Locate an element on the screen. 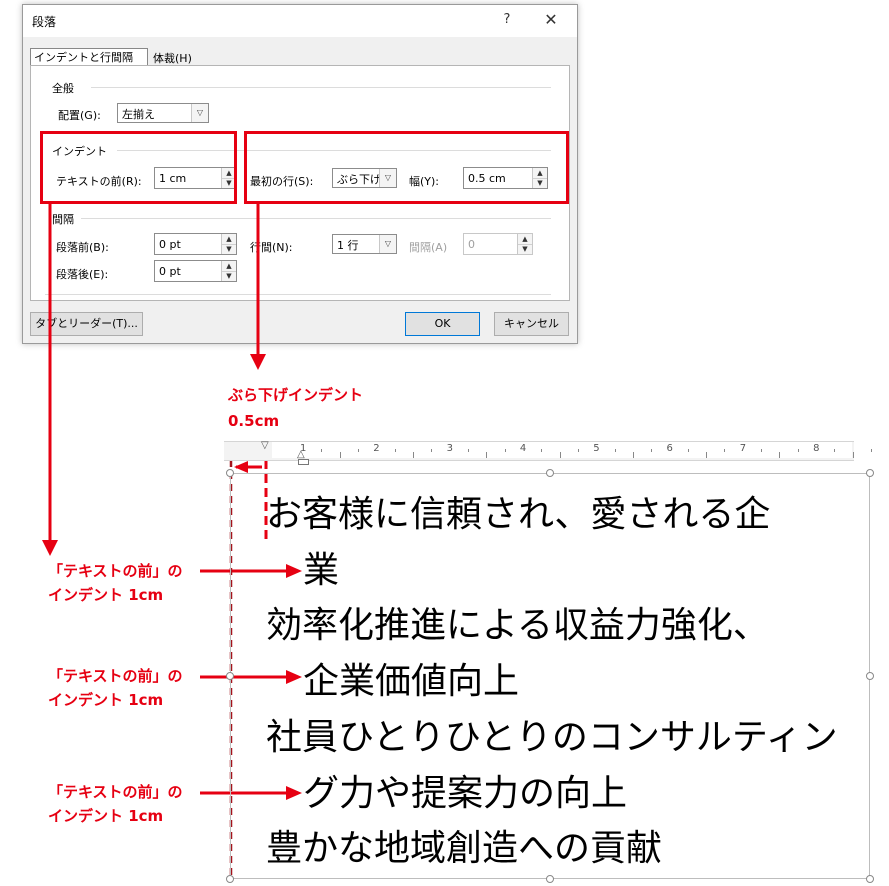 Image resolution: width=889 pixels, height=886 pixels. ruler-number: 7 is located at coordinates (743, 448).